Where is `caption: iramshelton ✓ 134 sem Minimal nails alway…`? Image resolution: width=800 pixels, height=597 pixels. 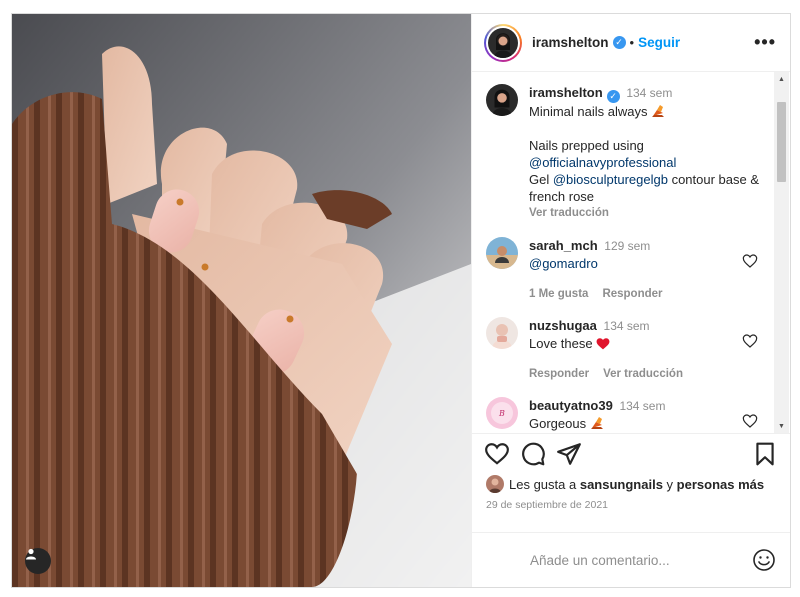 caption: iramshelton ✓ 134 sem Minimal nails alway… is located at coordinates (629, 153).